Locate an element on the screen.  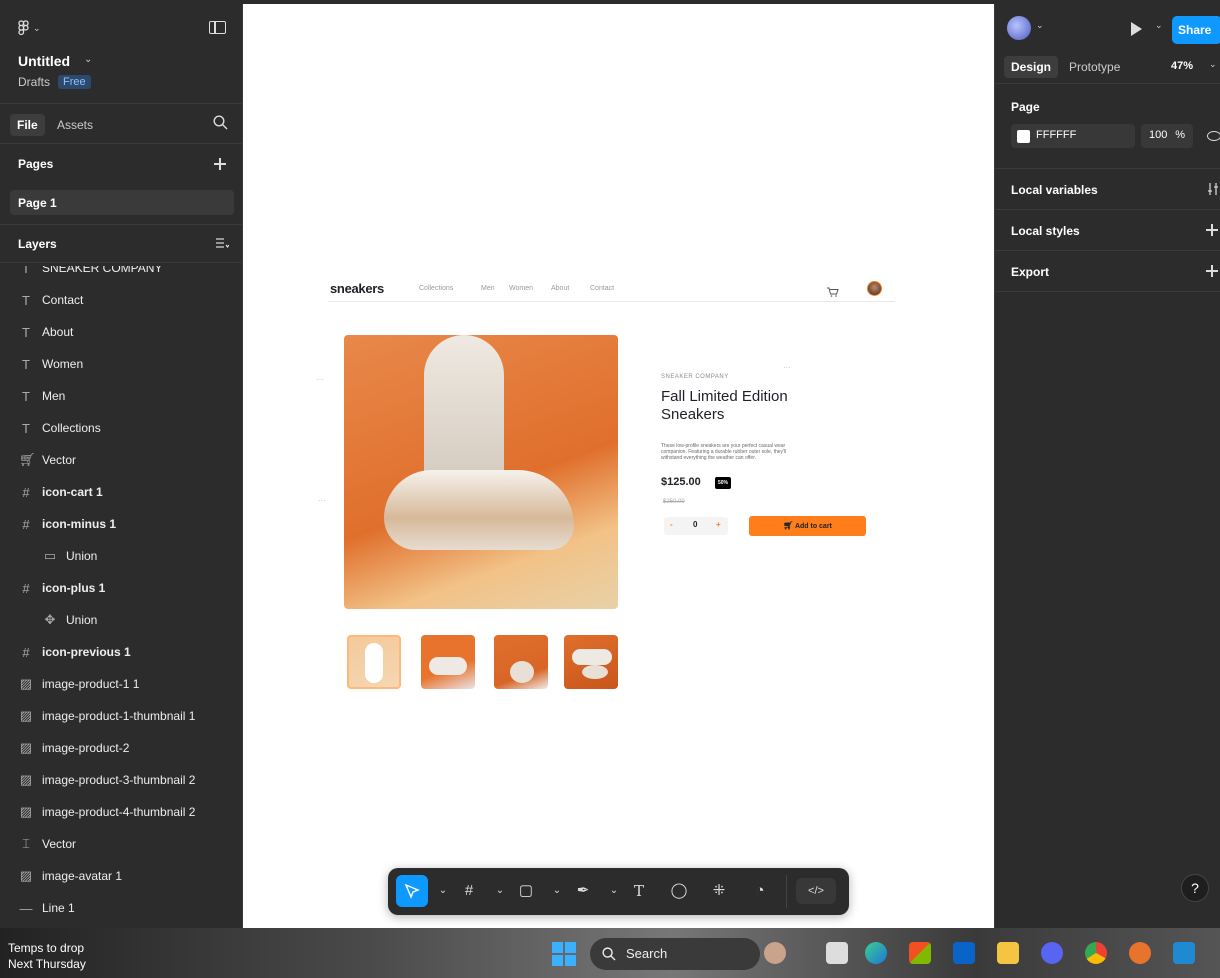
background-color-field: FFFFFF is located at coordinates (1073, 136).